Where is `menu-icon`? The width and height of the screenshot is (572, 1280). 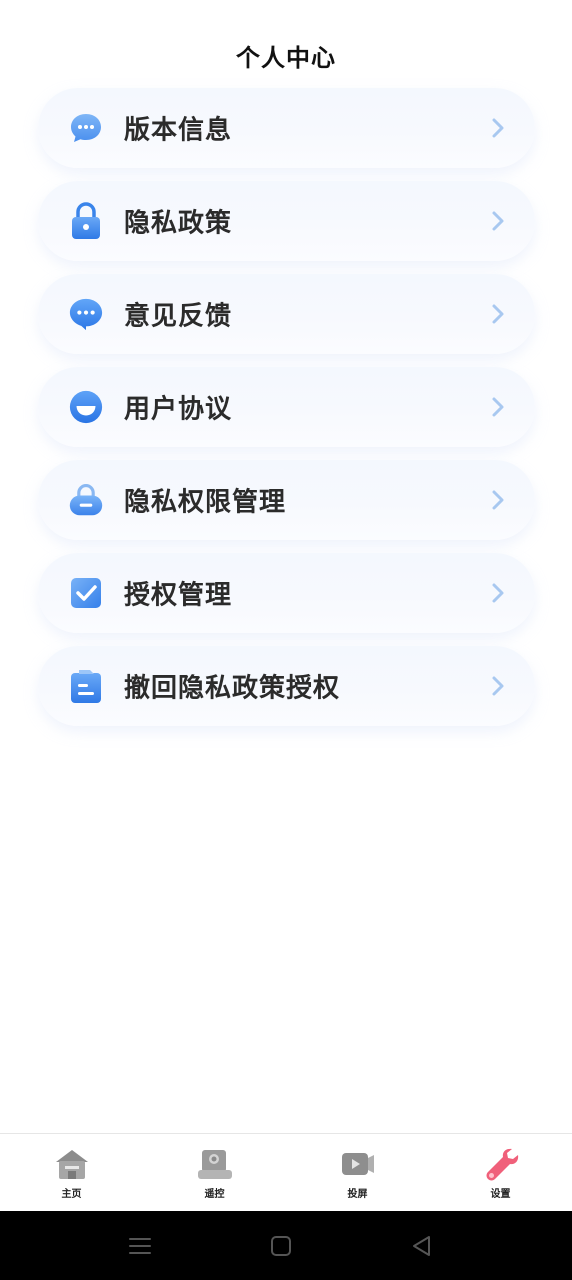
menu-icon is located at coordinates (140, 1246).